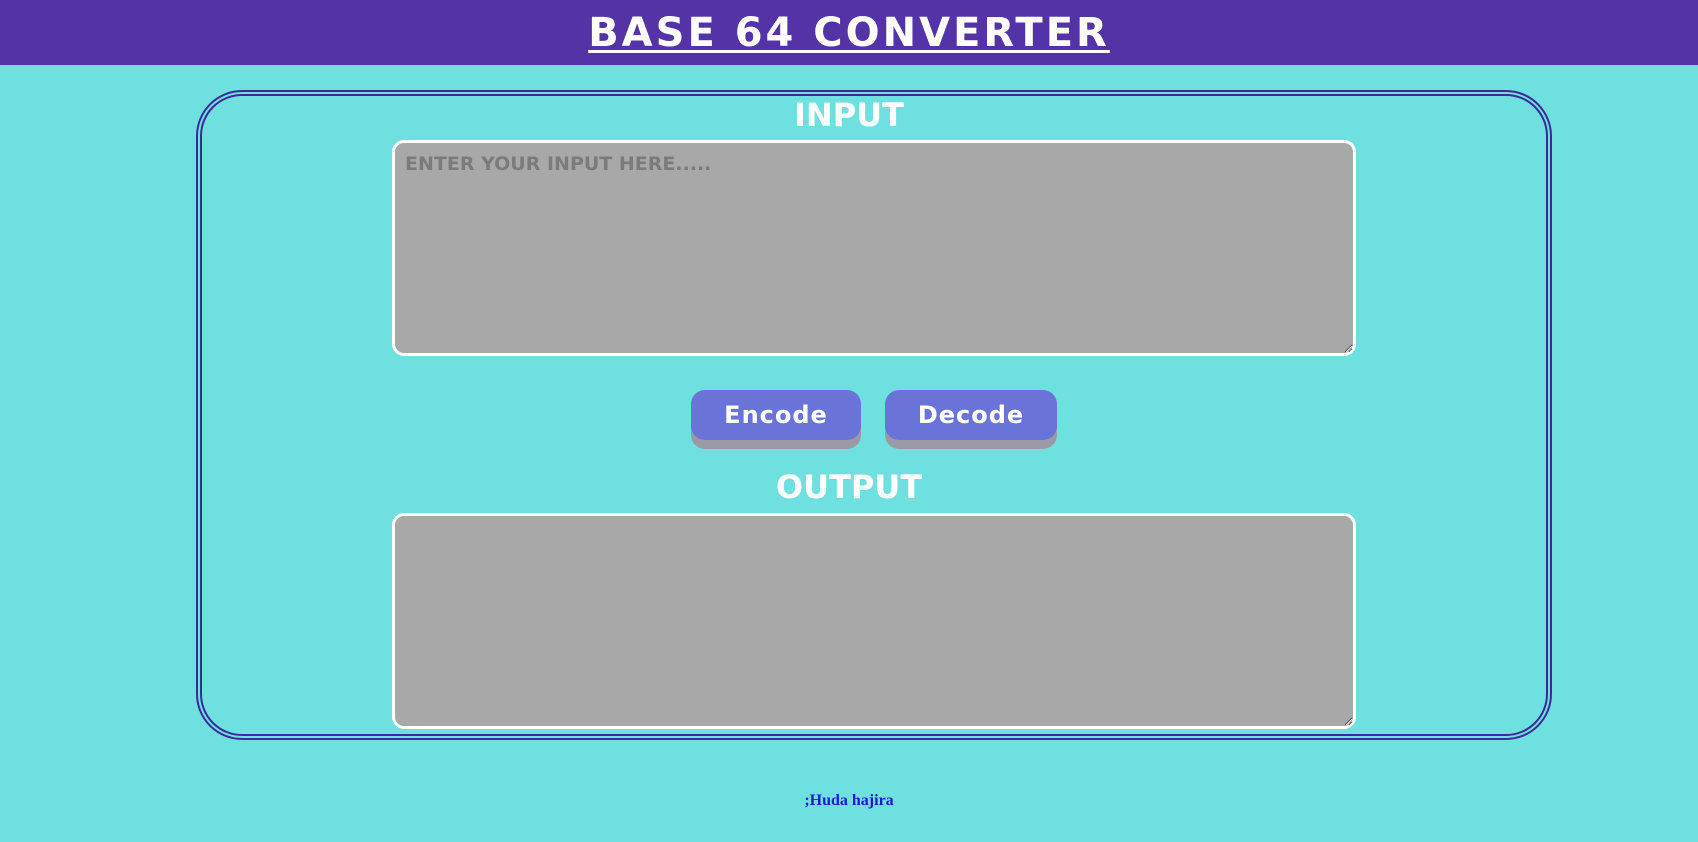 Image resolution: width=1698 pixels, height=842 pixels. What do you see at coordinates (849, 800) in the screenshot?
I see `footer-credit: ;Huda hajira` at bounding box center [849, 800].